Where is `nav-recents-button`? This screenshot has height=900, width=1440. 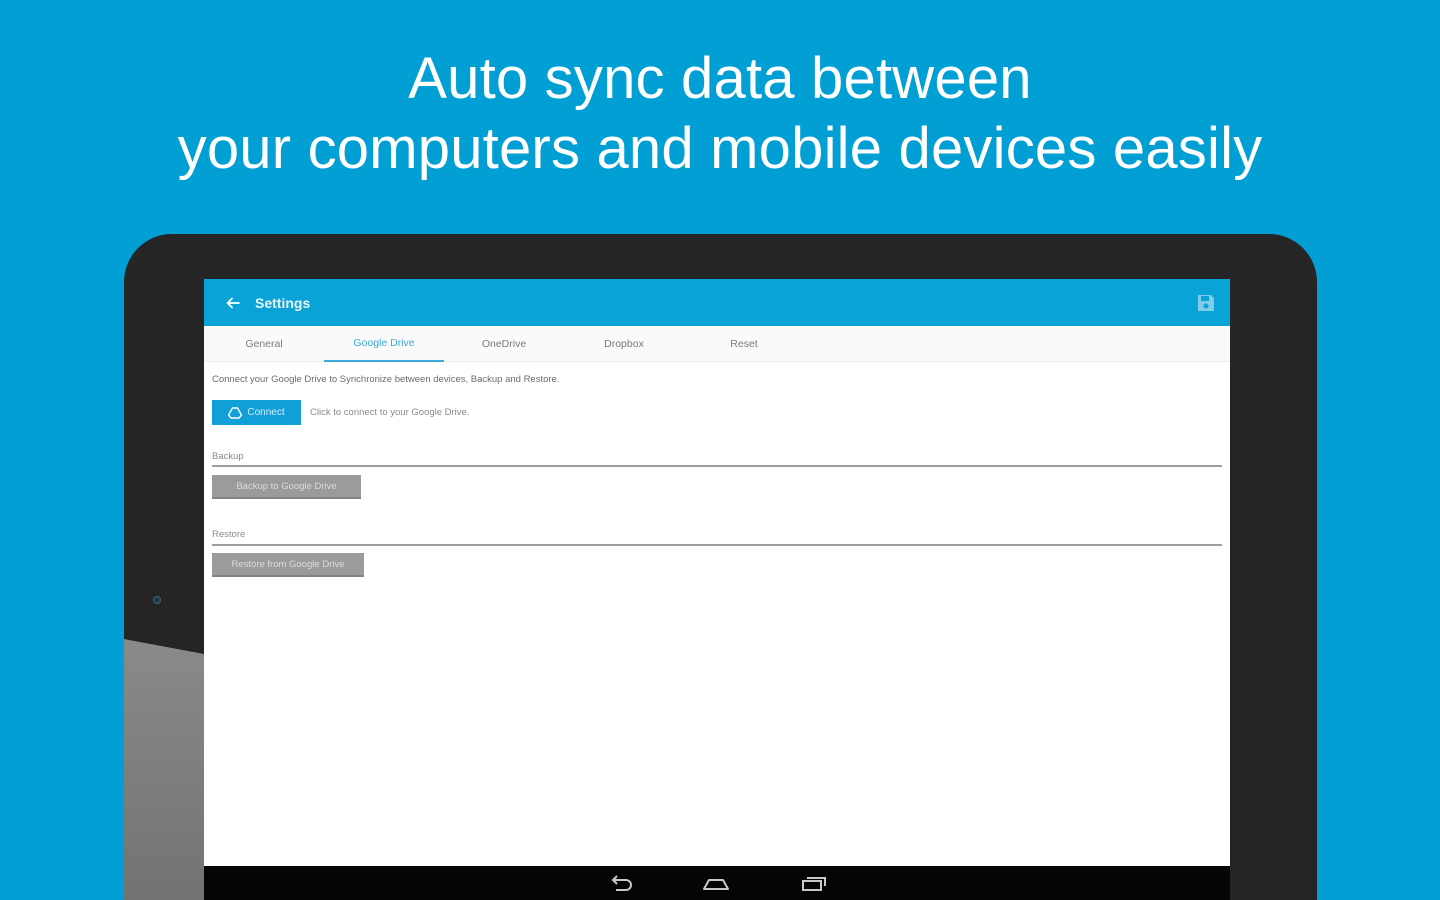 nav-recents-button is located at coordinates (813, 884).